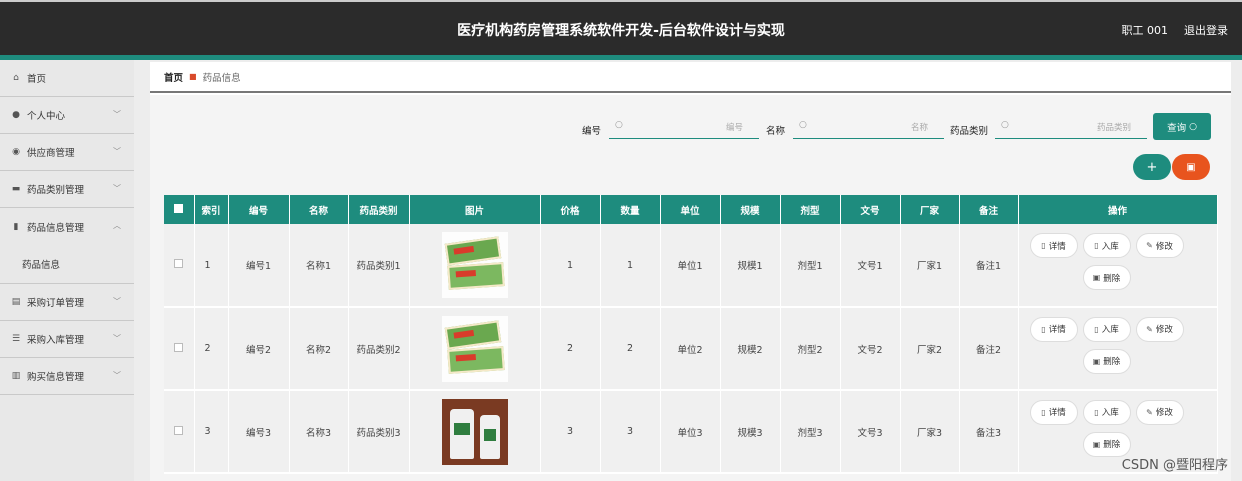  I want to click on sidebar-item-label: 首页, so click(37, 79).